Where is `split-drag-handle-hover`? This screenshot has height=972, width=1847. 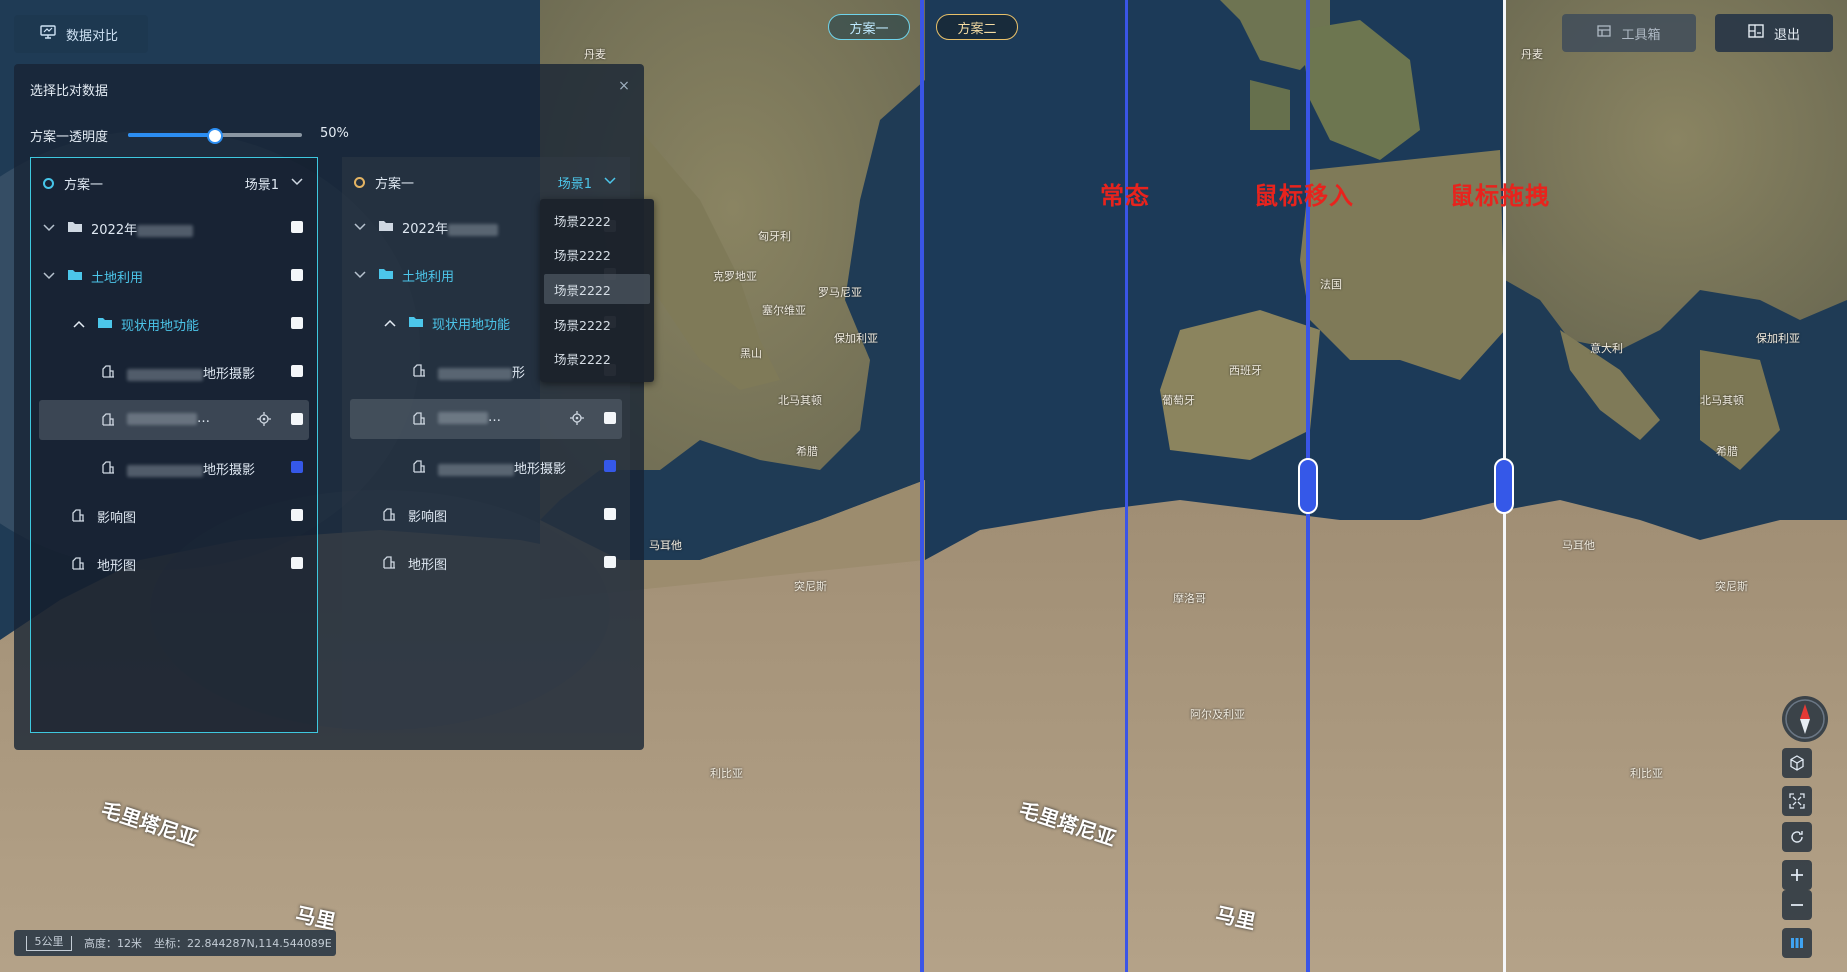
split-drag-handle-hover is located at coordinates (1308, 486).